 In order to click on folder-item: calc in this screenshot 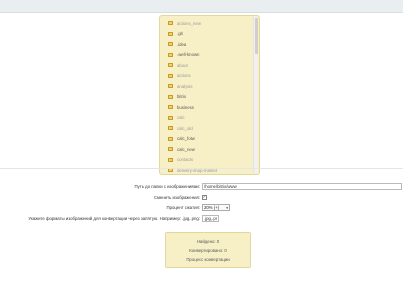, I will do `click(210, 118)`.